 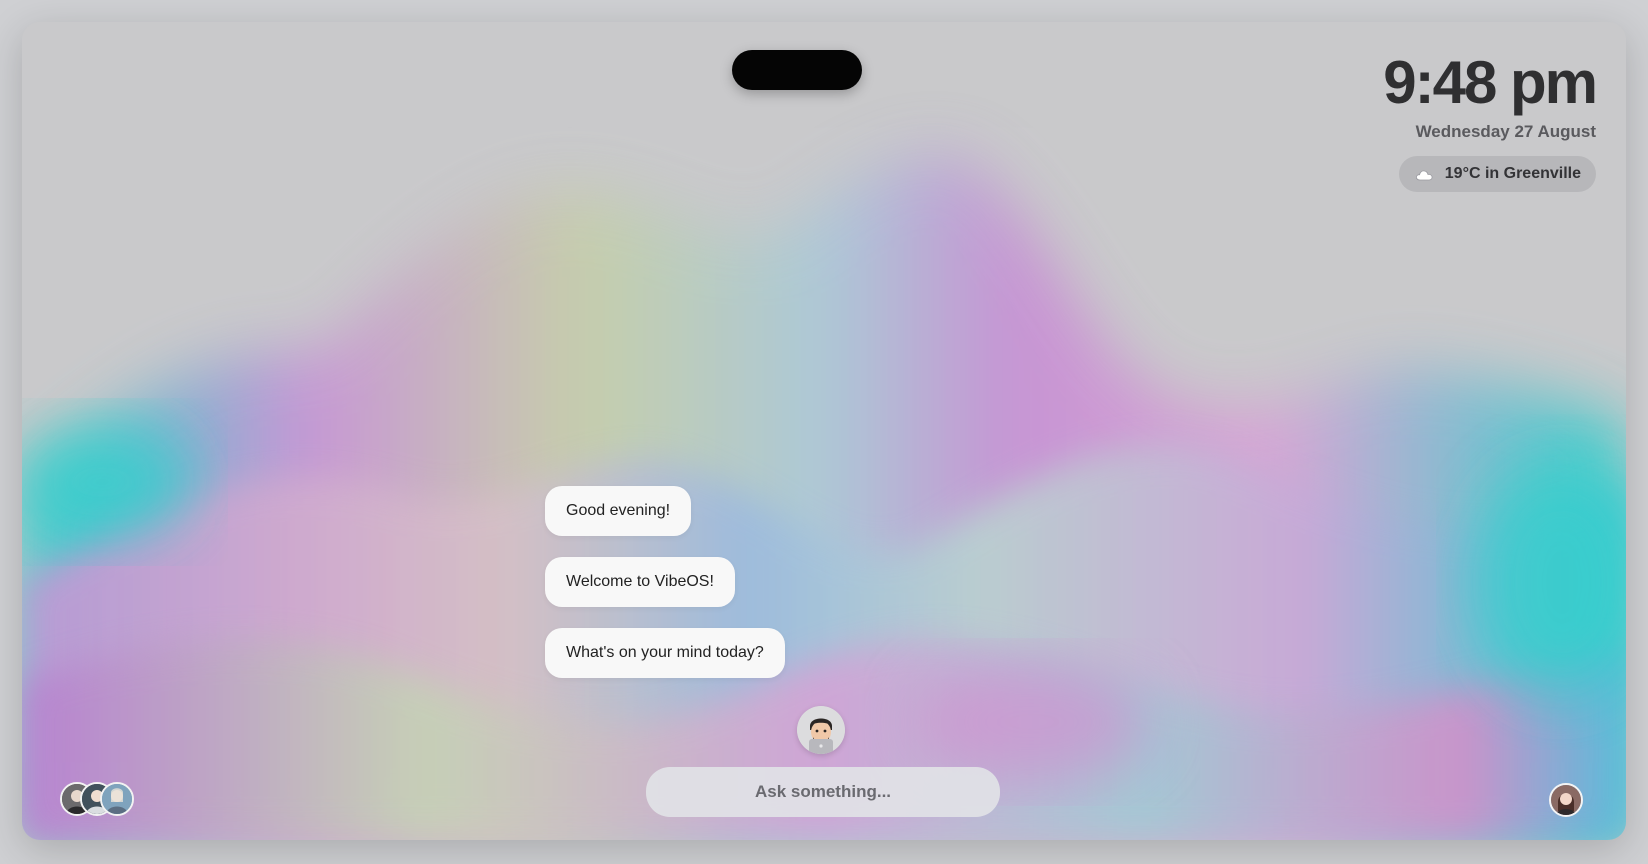 I want to click on user-profile-avatar, so click(x=1566, y=800).